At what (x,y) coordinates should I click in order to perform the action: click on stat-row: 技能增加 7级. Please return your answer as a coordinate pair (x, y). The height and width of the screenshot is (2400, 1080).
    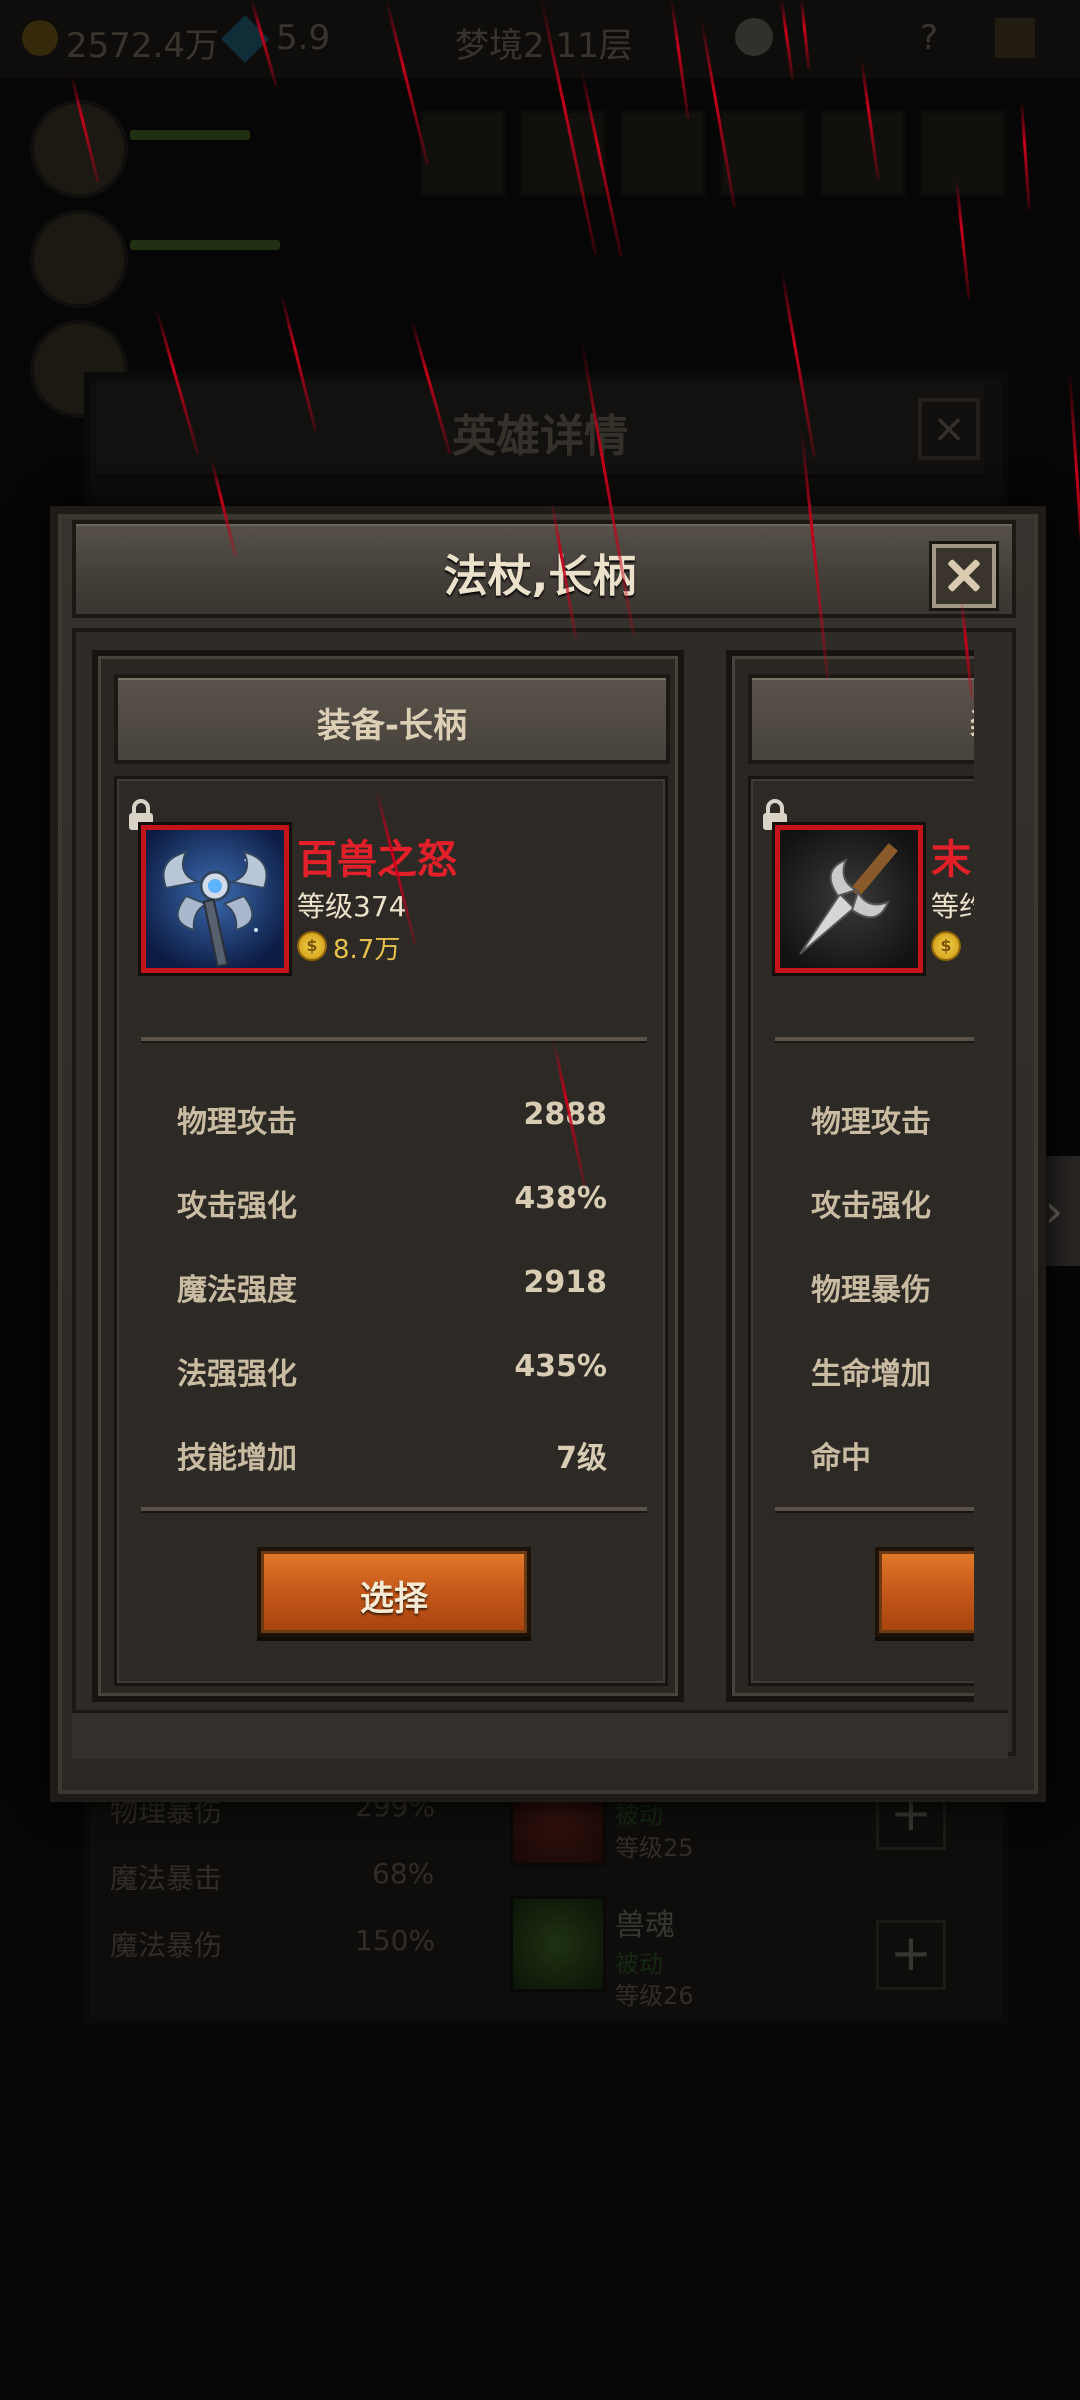
    Looking at the image, I should click on (392, 1454).